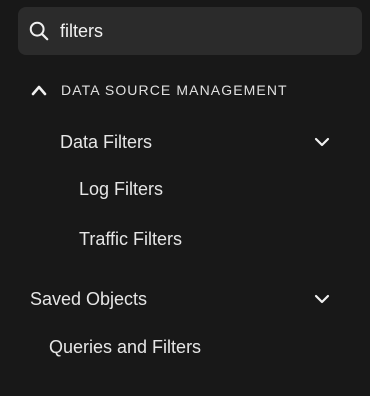 Image resolution: width=370 pixels, height=396 pixels. Describe the element at coordinates (39, 90) in the screenshot. I see `chevron-up-icon` at that location.